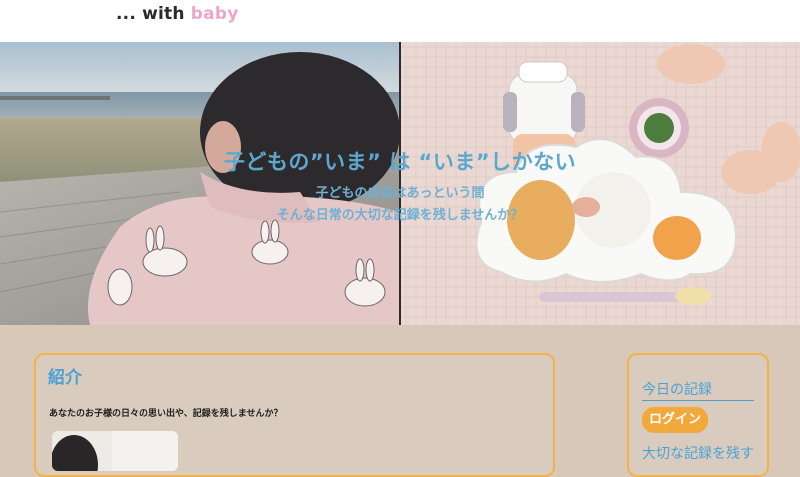  What do you see at coordinates (675, 420) in the screenshot?
I see `login-button: ログイン` at bounding box center [675, 420].